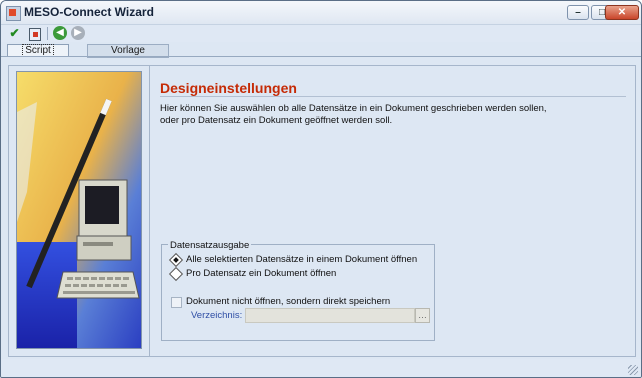  Describe the element at coordinates (176, 302) in the screenshot. I see `checkbox-box` at that location.